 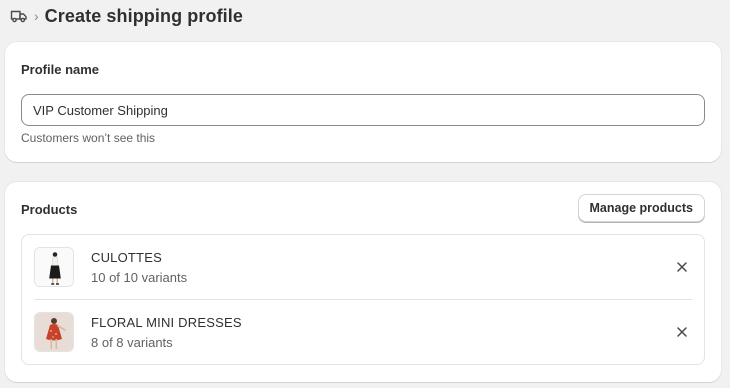 I want to click on page-header: › Create shipping profile, so click(x=126, y=16).